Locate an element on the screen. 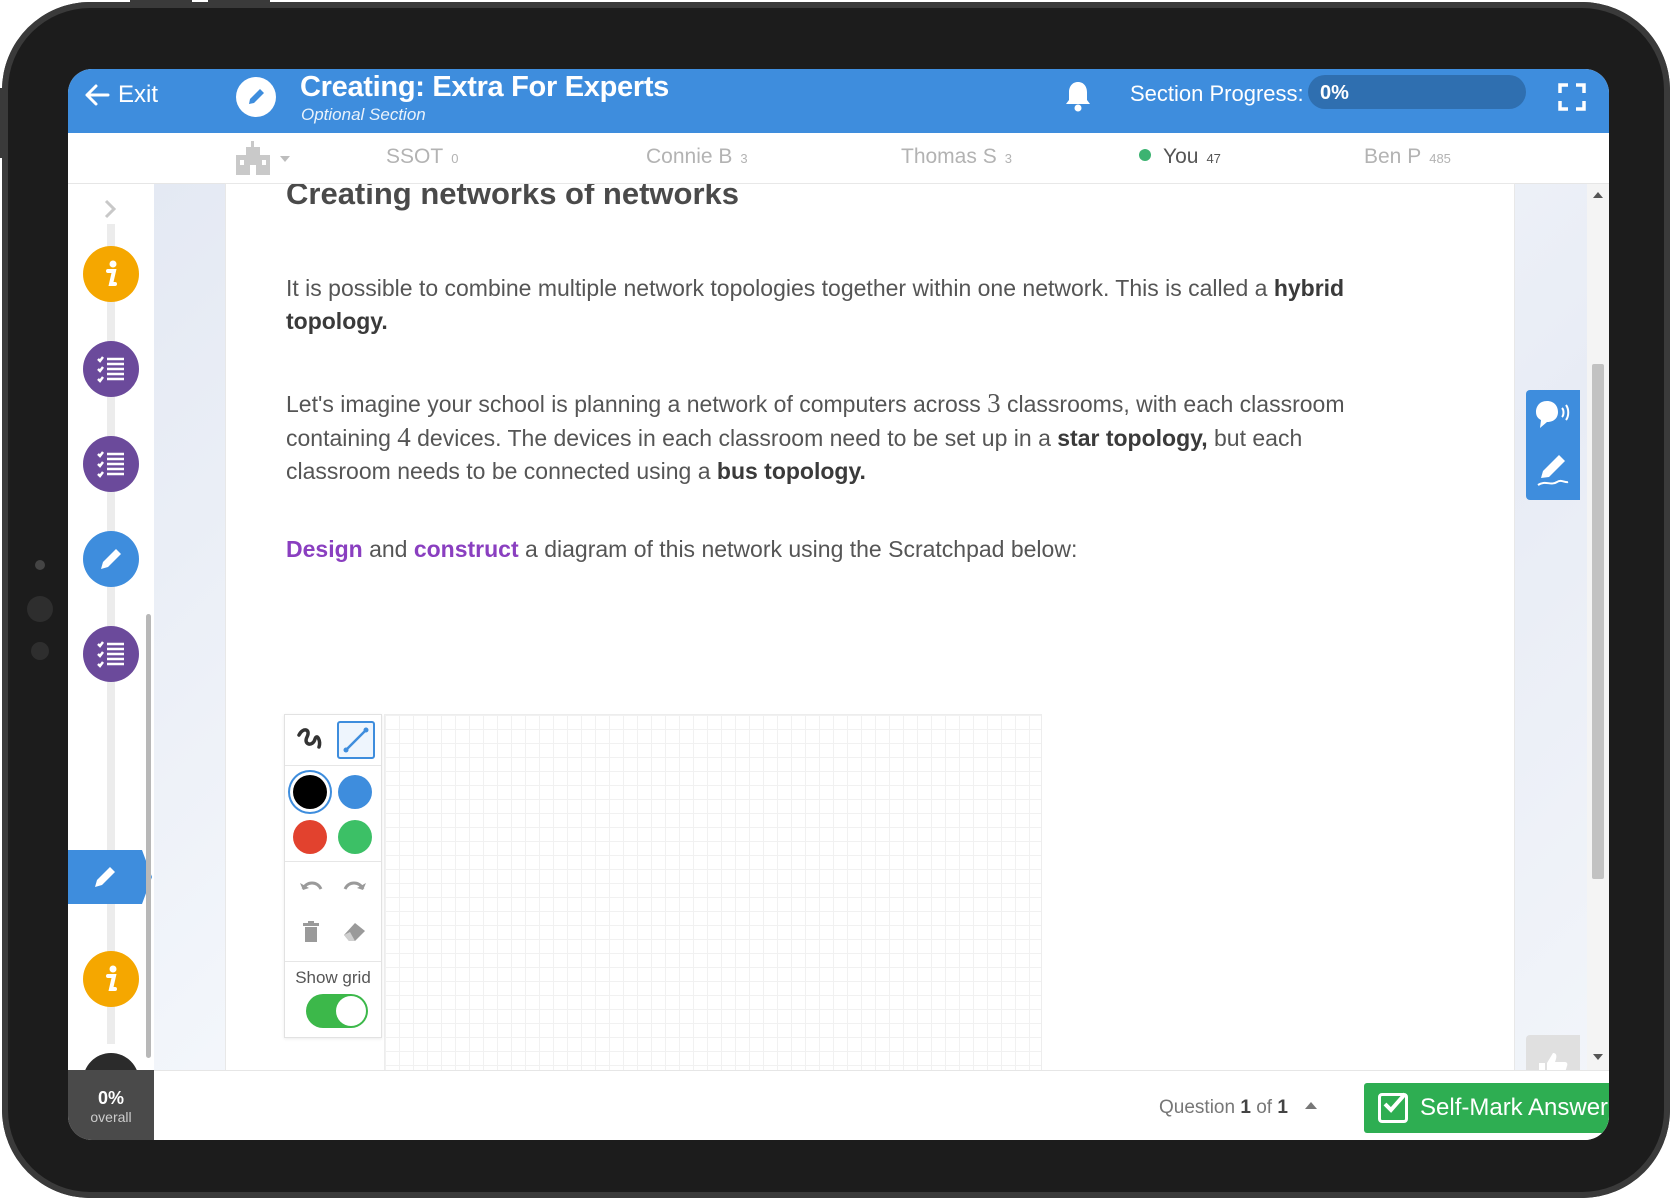 The height and width of the screenshot is (1200, 1675). scratchpad-canvas is located at coordinates (713, 892).